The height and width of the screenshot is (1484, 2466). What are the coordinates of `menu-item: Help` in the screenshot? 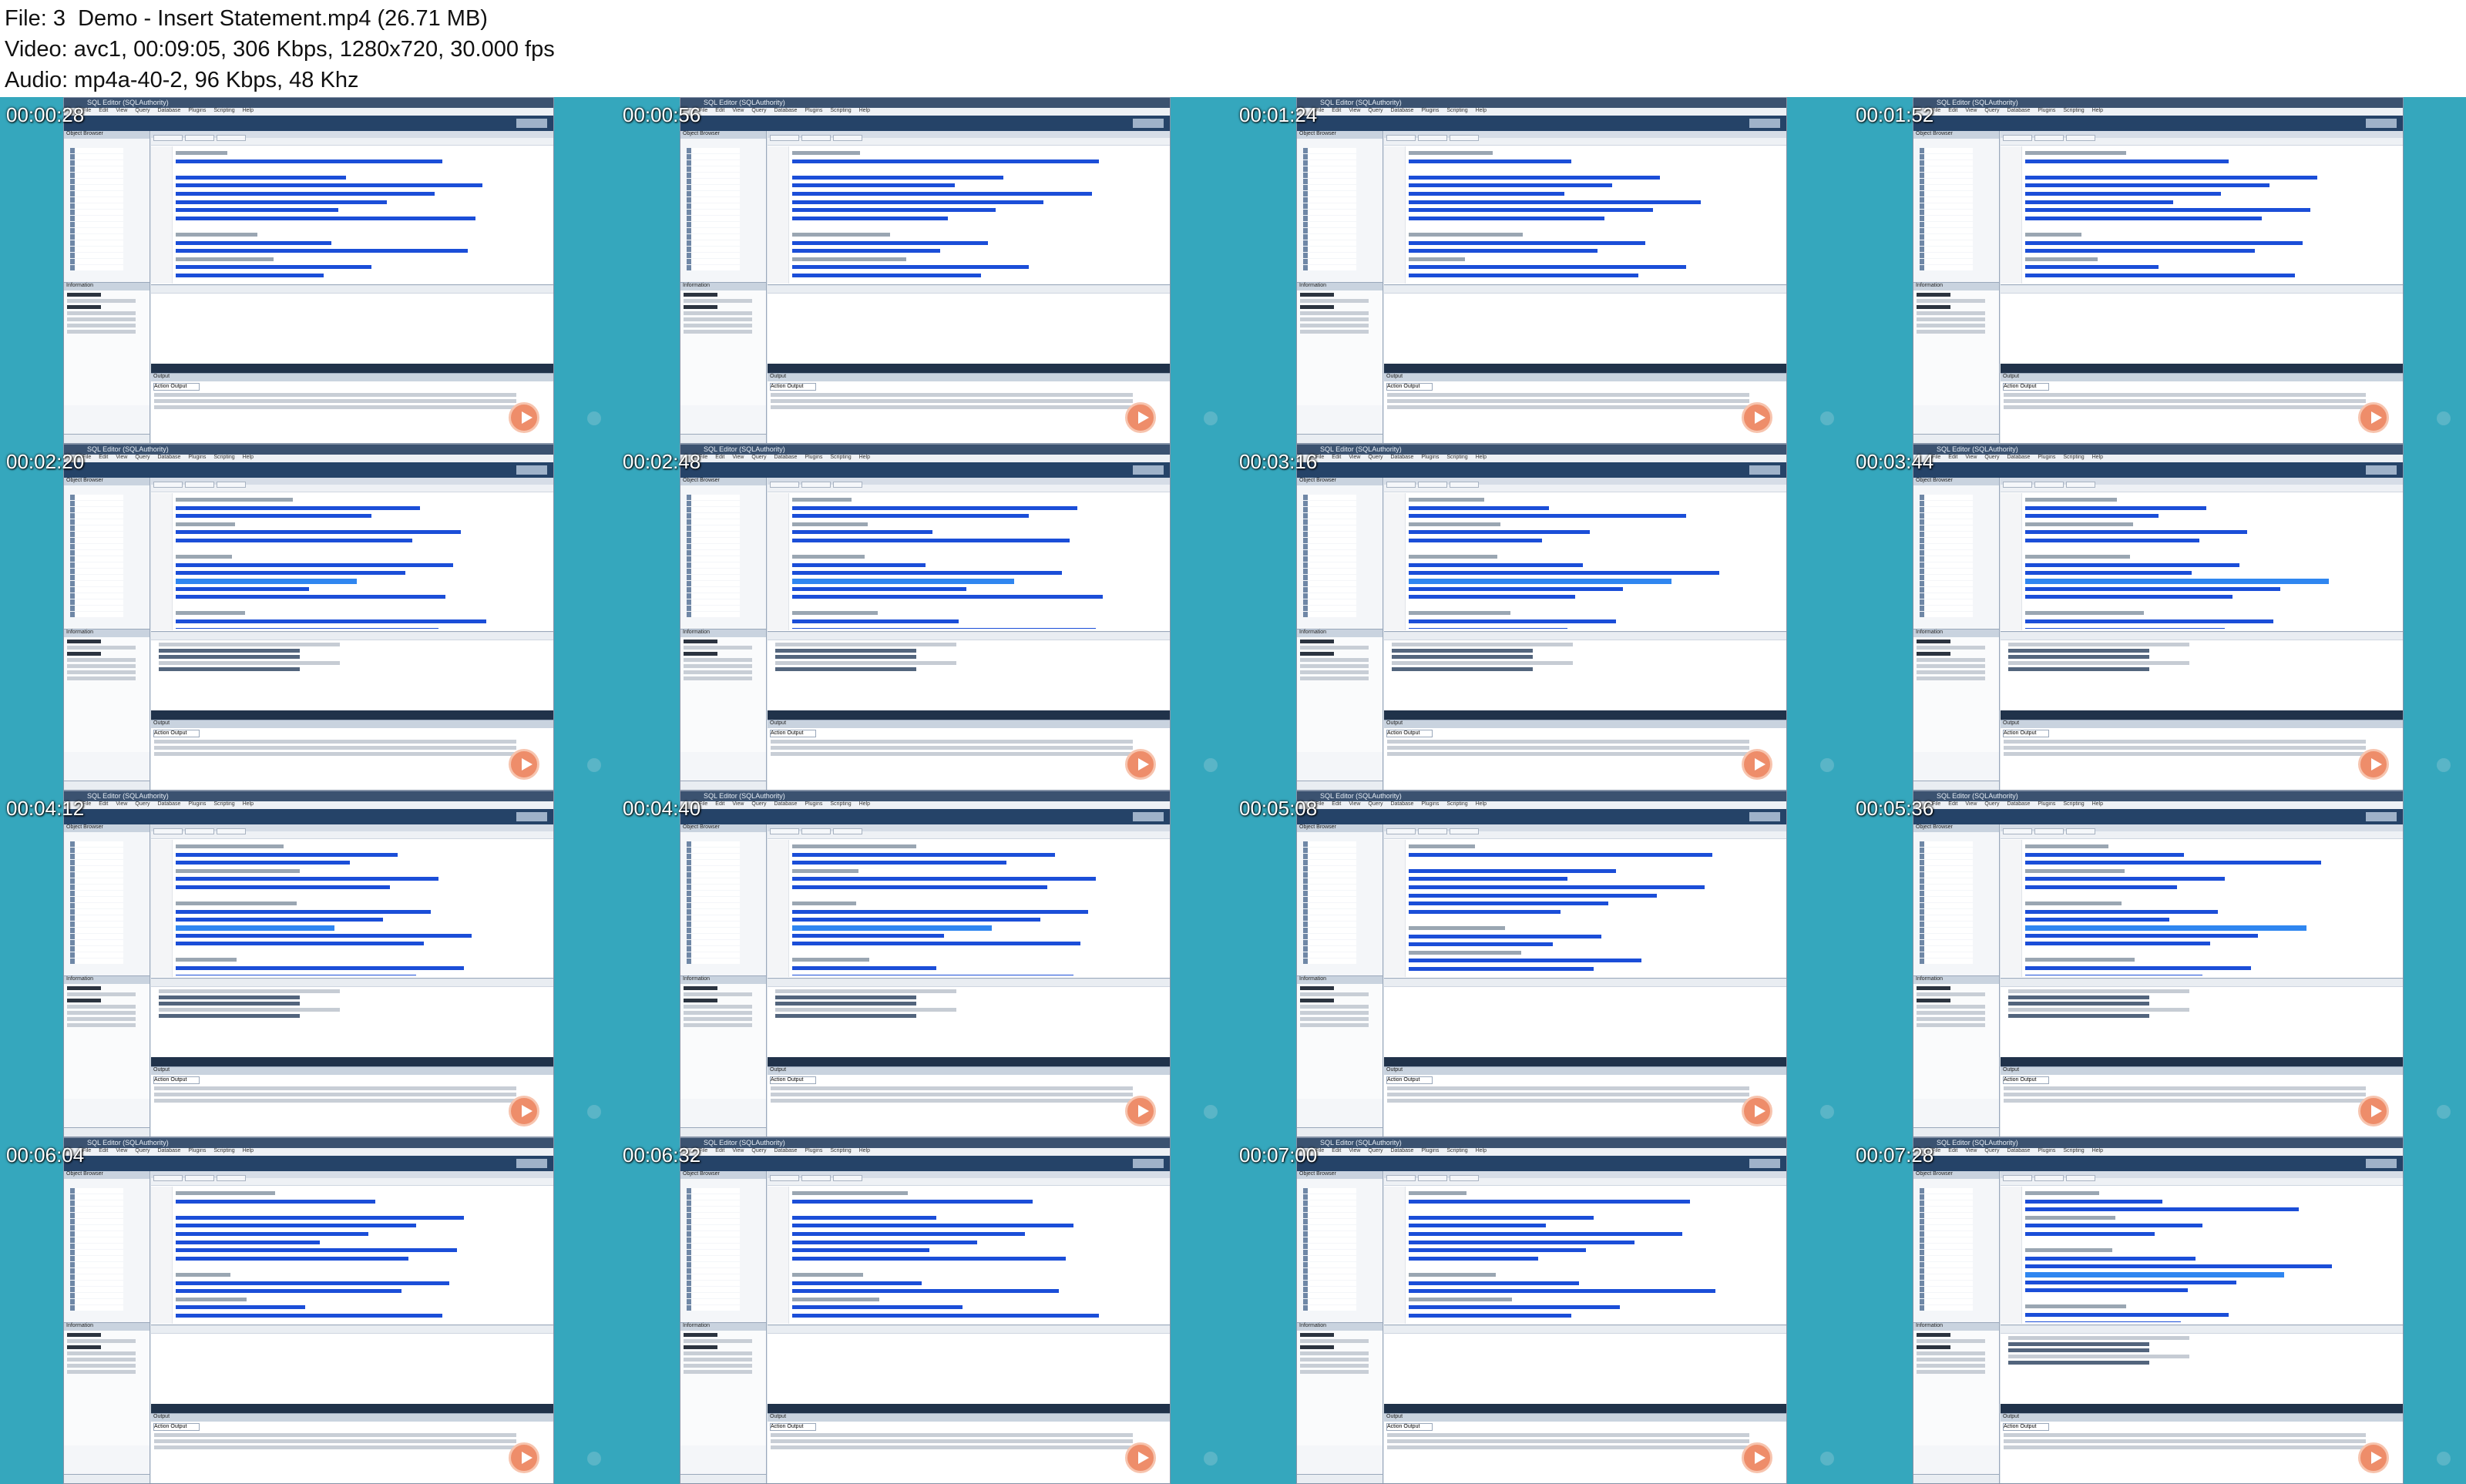 It's located at (248, 804).